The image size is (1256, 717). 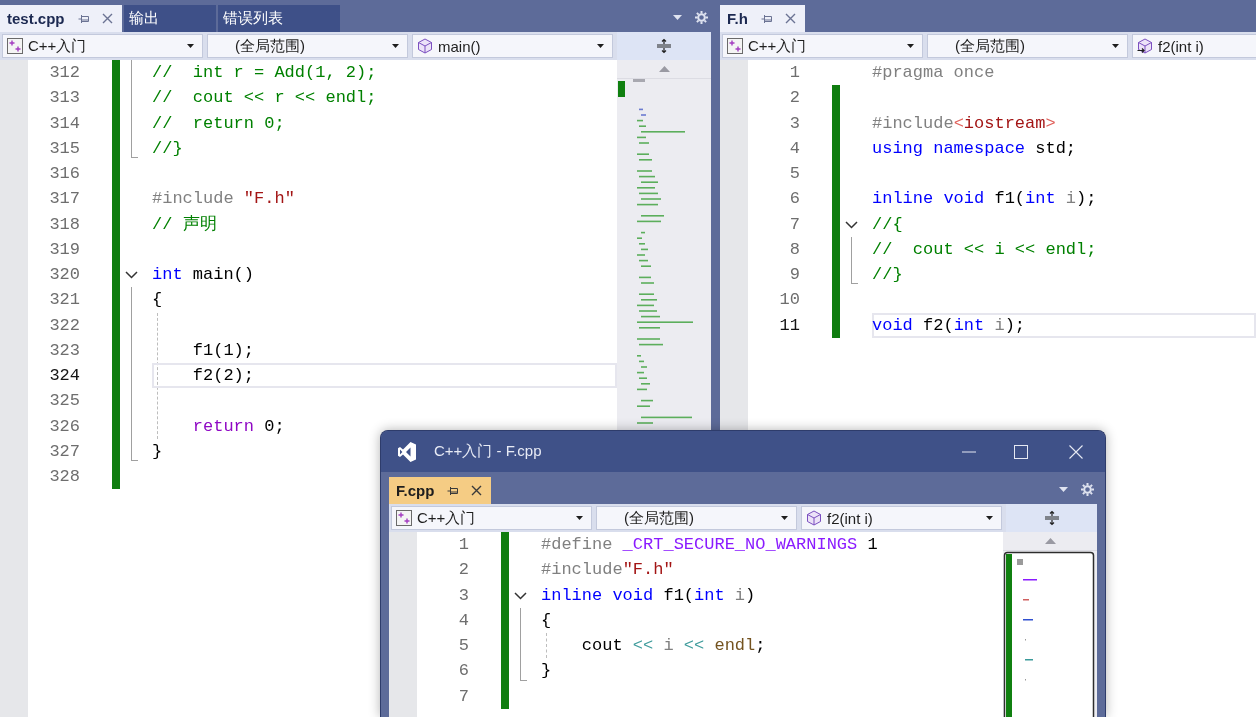 I want to click on code-line: // cout << r << endl;, so click(x=264, y=98).